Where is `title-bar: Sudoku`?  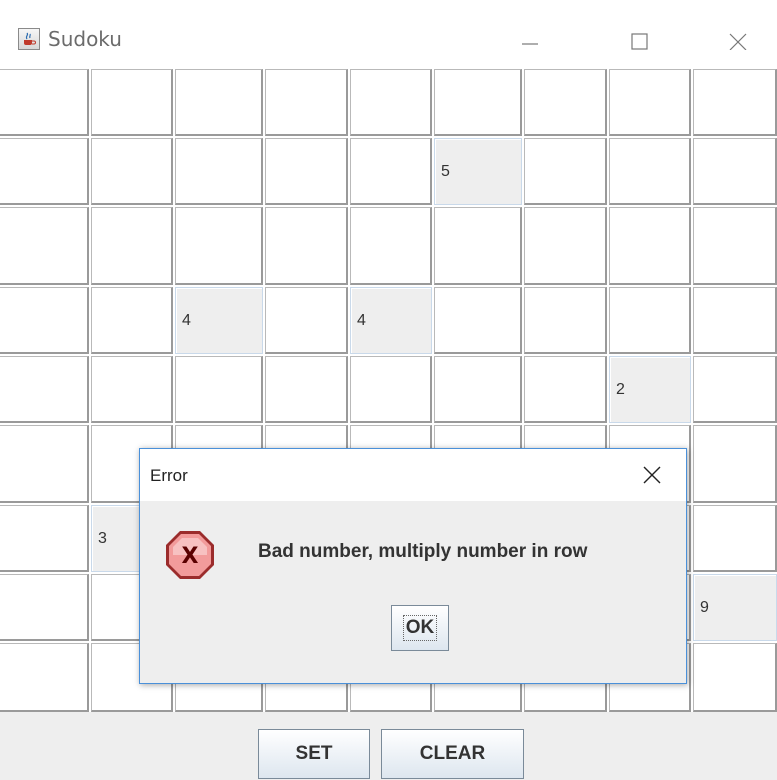
title-bar: Sudoku is located at coordinates (388, 32).